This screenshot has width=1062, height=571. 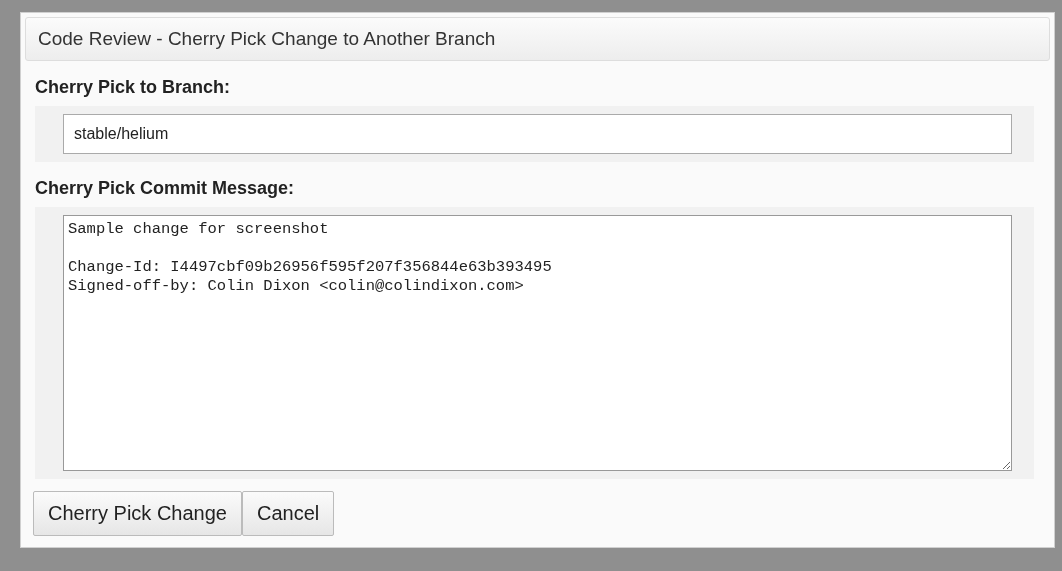 I want to click on cherry-pick-button: Cherry Pick Change, so click(x=137, y=513).